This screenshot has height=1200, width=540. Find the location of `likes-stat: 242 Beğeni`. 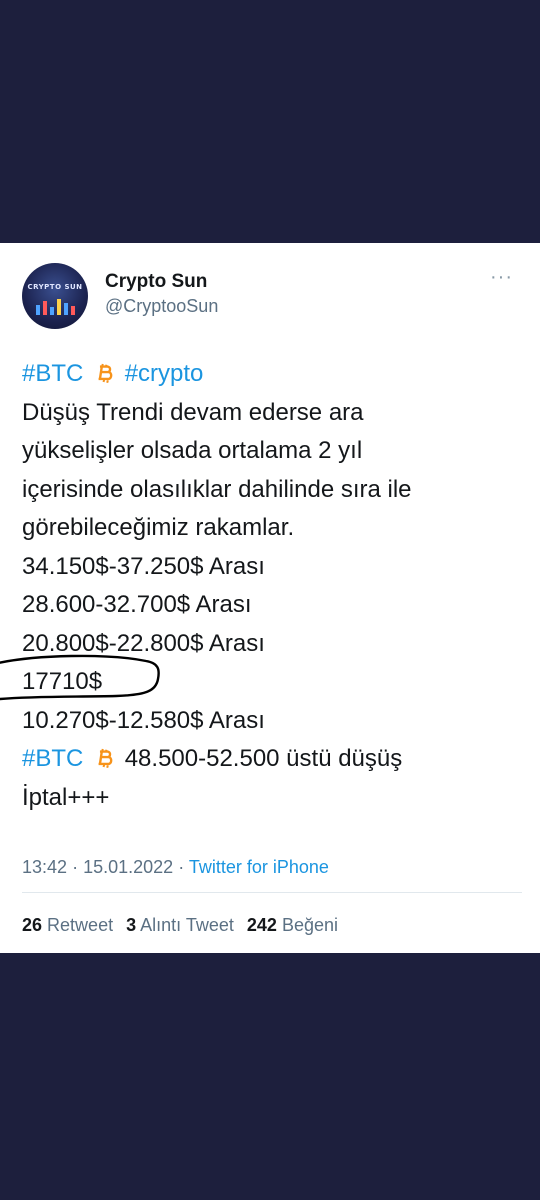

likes-stat: 242 Beğeni is located at coordinates (292, 925).